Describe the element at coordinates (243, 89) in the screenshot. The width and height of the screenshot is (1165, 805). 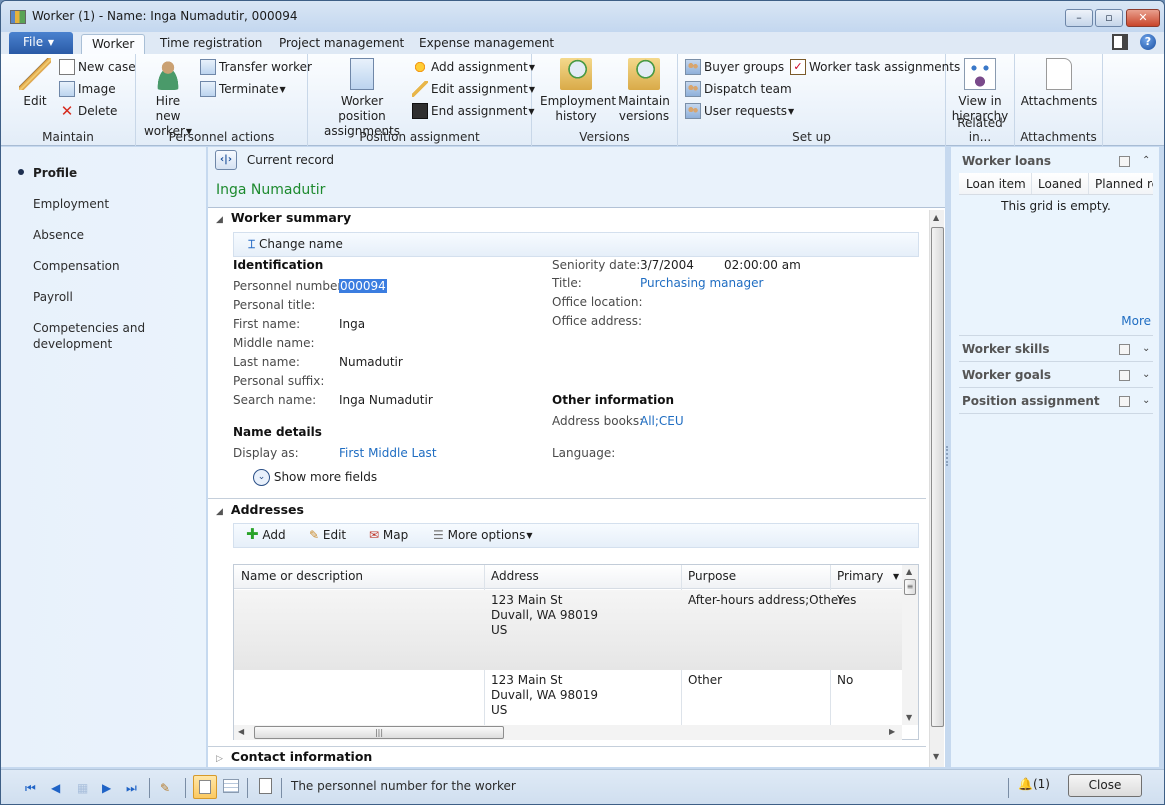
I see `terminate-button: Terminate▼` at that location.